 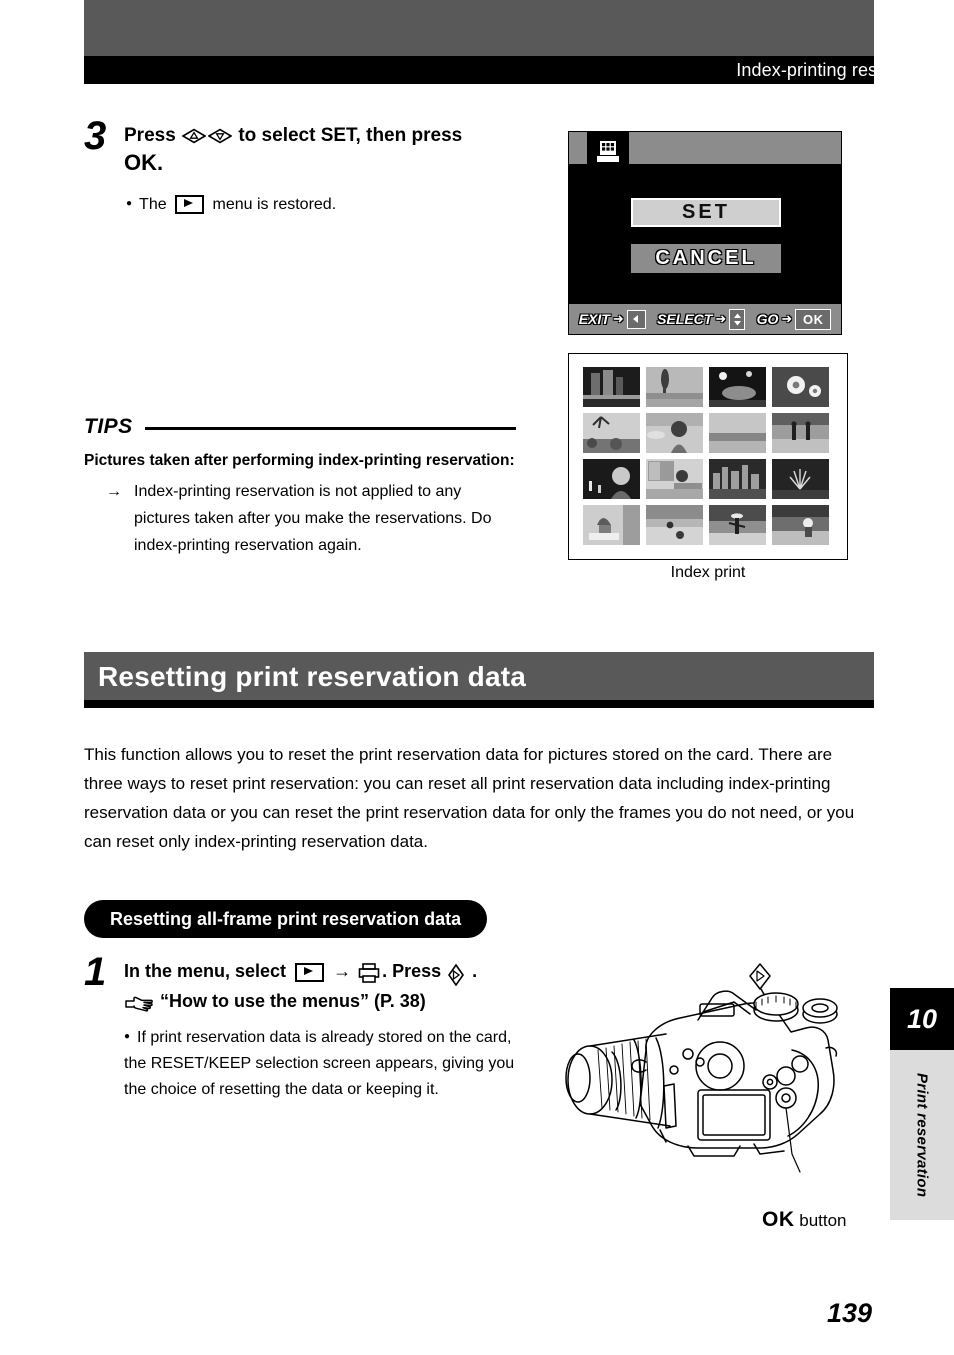 I want to click on lcd-status-exit: EXIT ➜, so click(x=612, y=319).